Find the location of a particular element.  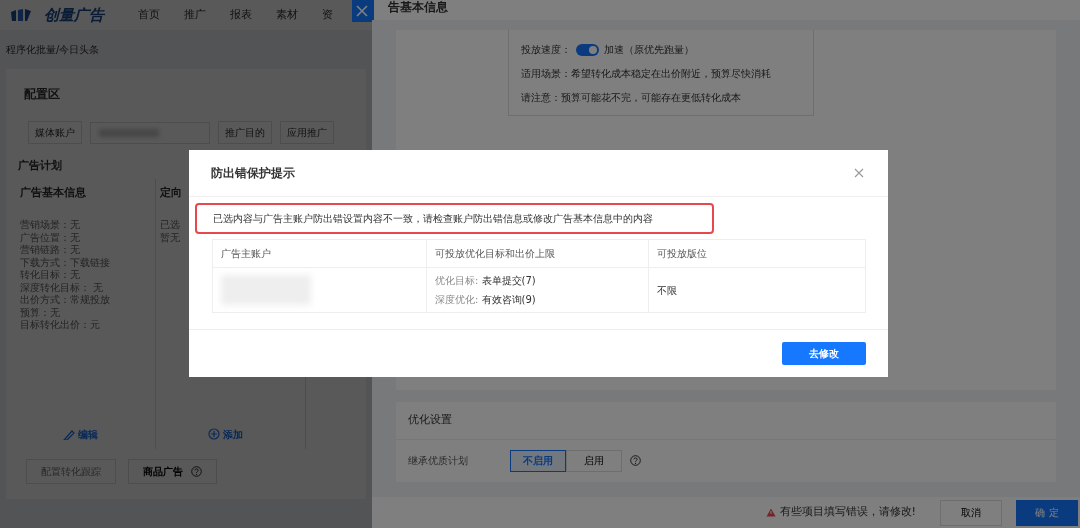

toggle-label: 加速（原优先跑量） is located at coordinates (649, 50).